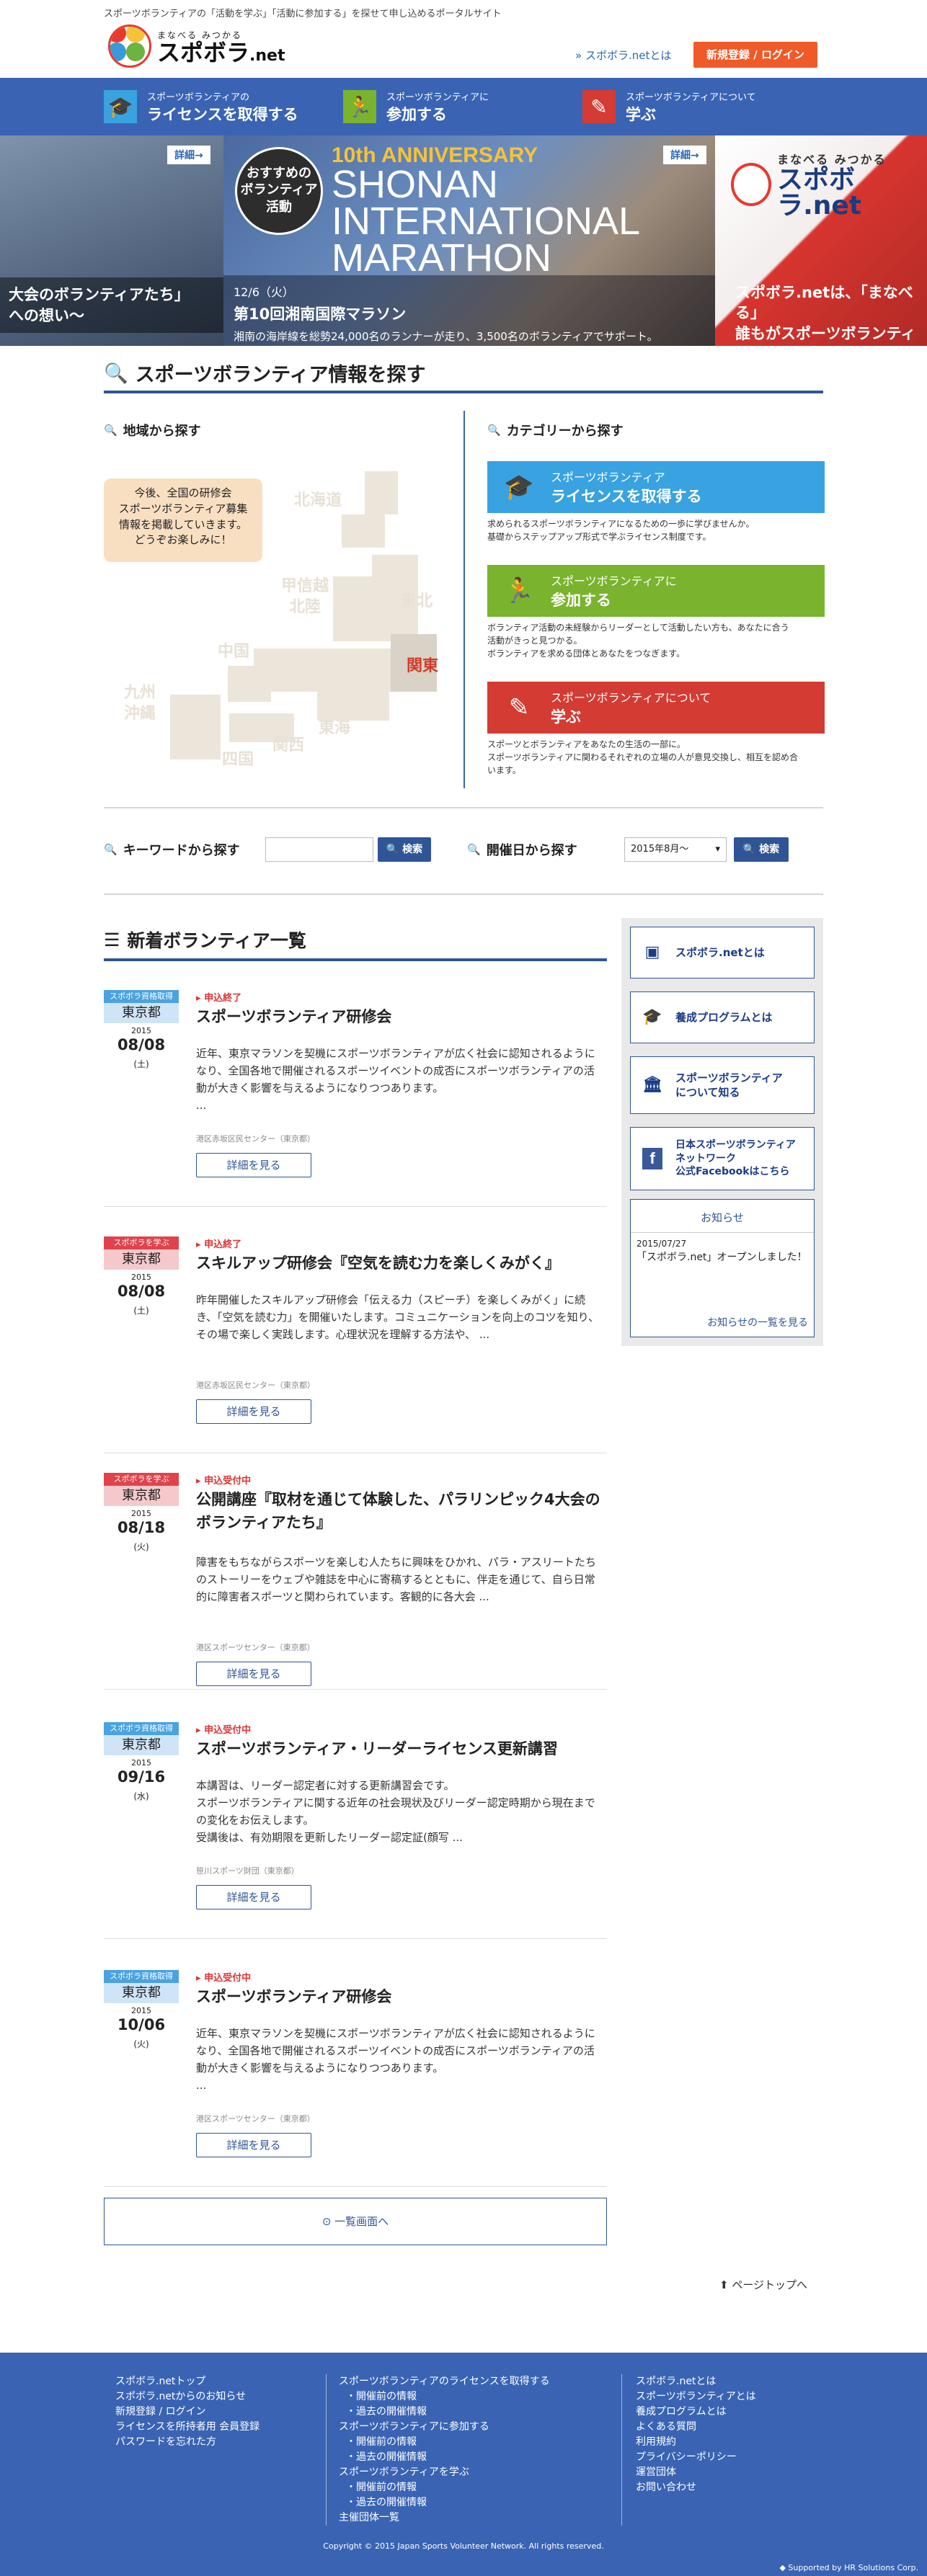 The image size is (927, 2576). I want to click on news-item-link: 「スポボラ.net」オープンしました！, so click(722, 1258).